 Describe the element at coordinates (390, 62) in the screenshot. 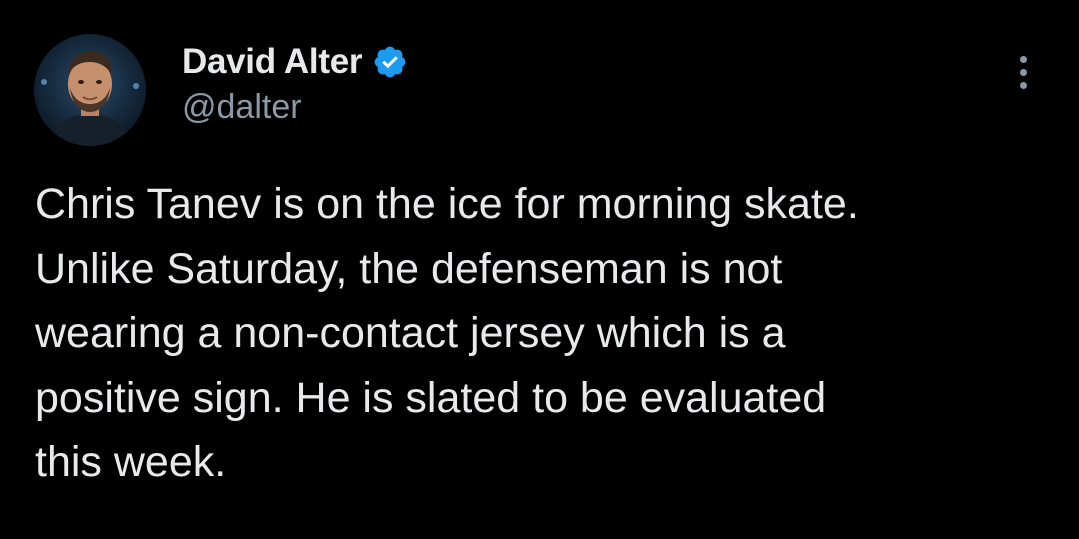

I see `verified-badge-icon` at that location.